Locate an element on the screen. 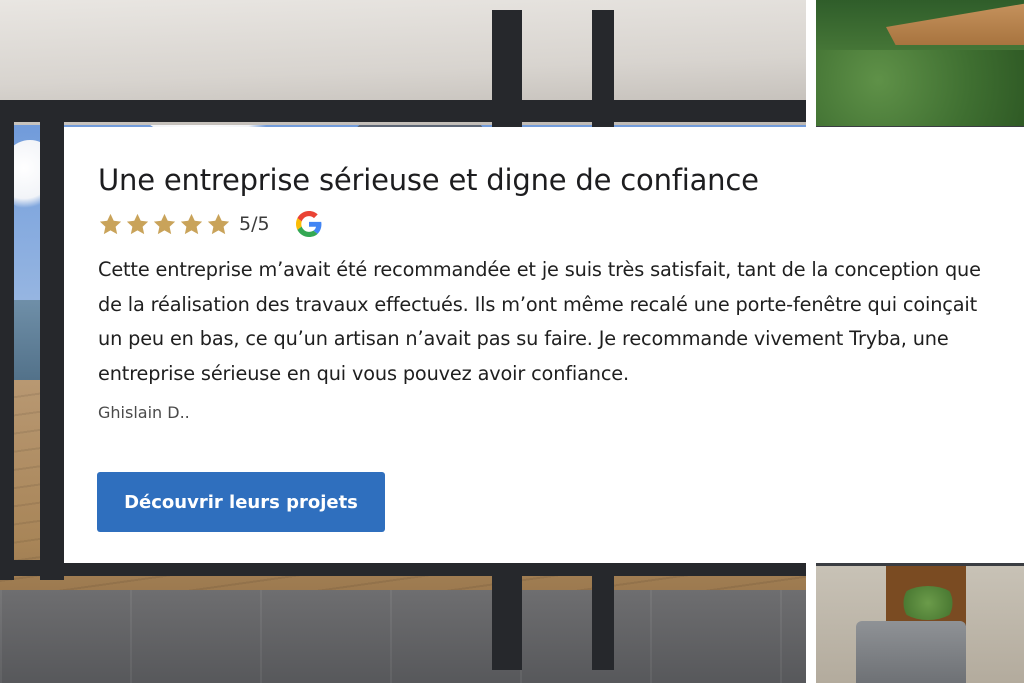 This screenshot has width=1024, height=683. background-photo-terrace is located at coordinates (920, 624).